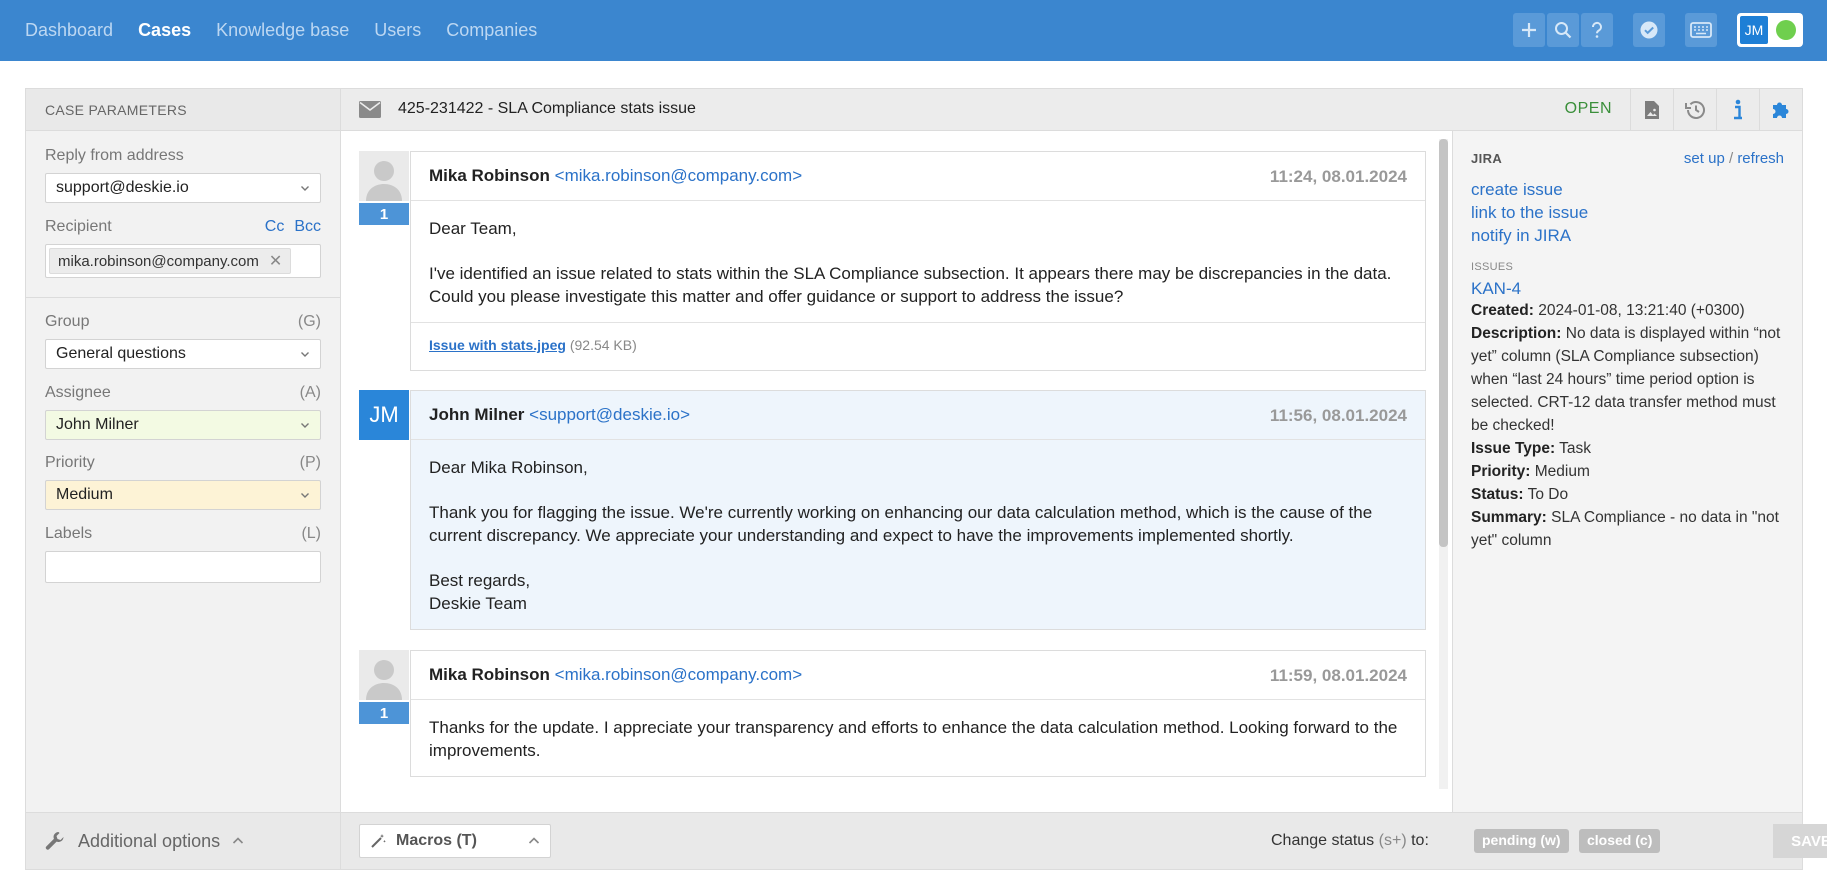  I want to click on case-header-actions, so click(1716, 109).